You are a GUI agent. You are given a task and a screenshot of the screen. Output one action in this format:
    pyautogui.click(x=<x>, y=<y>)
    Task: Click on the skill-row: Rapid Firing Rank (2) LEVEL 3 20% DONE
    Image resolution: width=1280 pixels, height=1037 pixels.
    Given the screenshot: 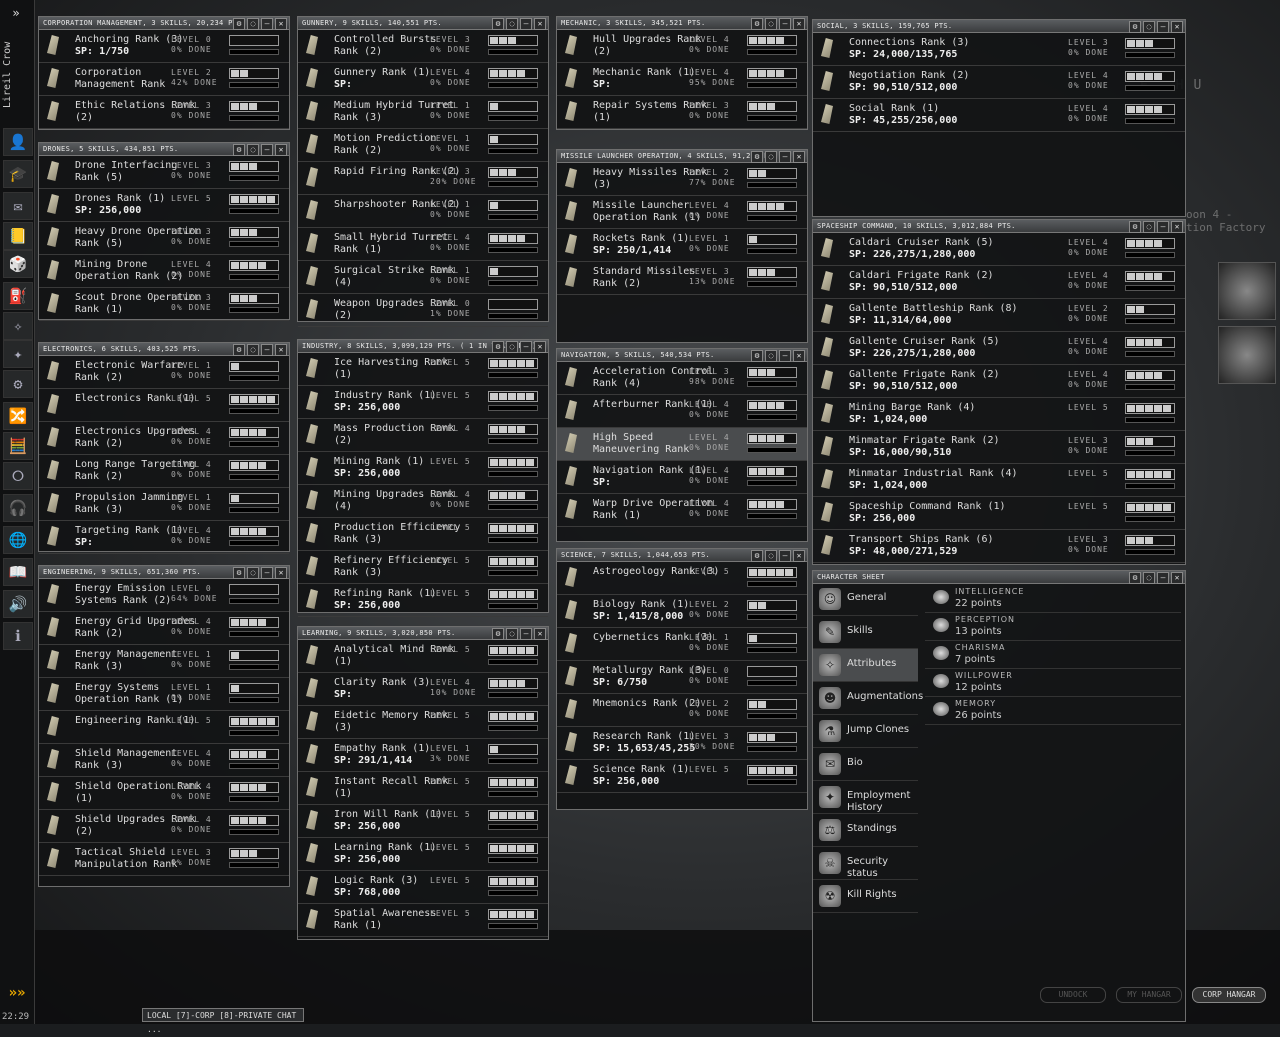 What is the action you would take?
    pyautogui.click(x=423, y=178)
    